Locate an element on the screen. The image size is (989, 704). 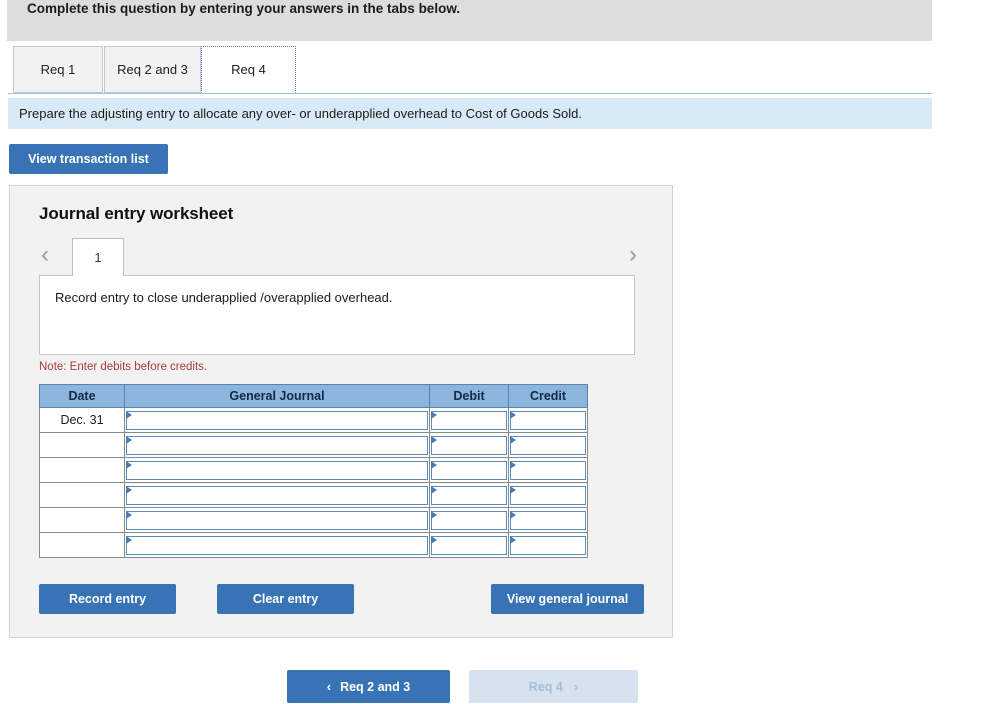
clear-entry-button: Clear entry is located at coordinates (285, 599).